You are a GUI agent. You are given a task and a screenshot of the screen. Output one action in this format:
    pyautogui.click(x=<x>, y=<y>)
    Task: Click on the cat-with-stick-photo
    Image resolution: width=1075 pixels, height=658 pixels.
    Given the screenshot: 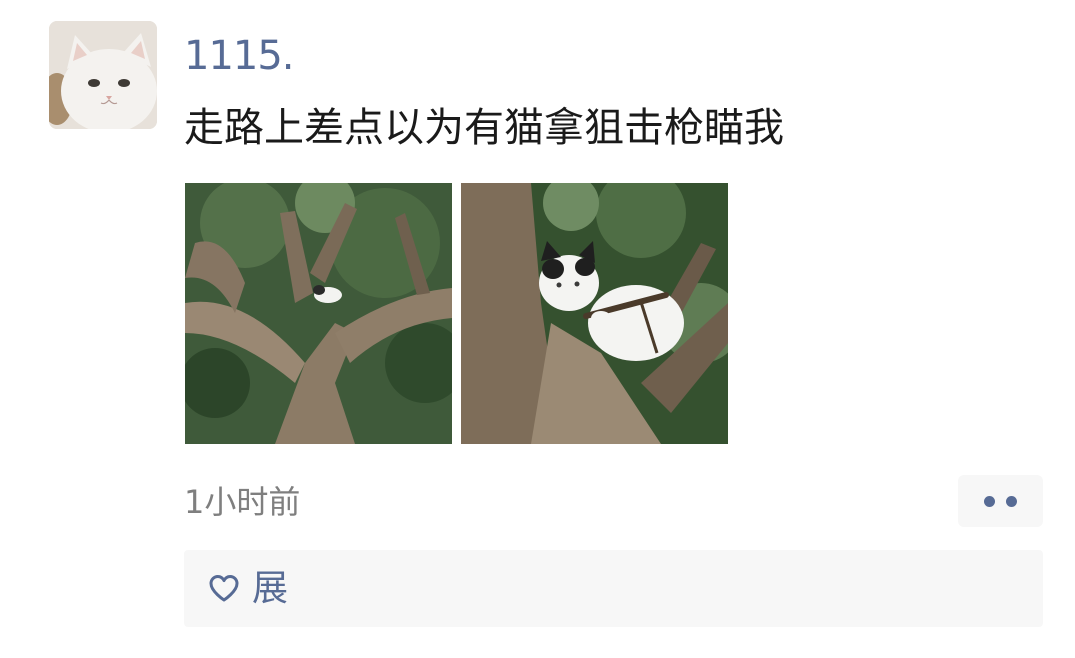 What is the action you would take?
    pyautogui.click(x=594, y=313)
    